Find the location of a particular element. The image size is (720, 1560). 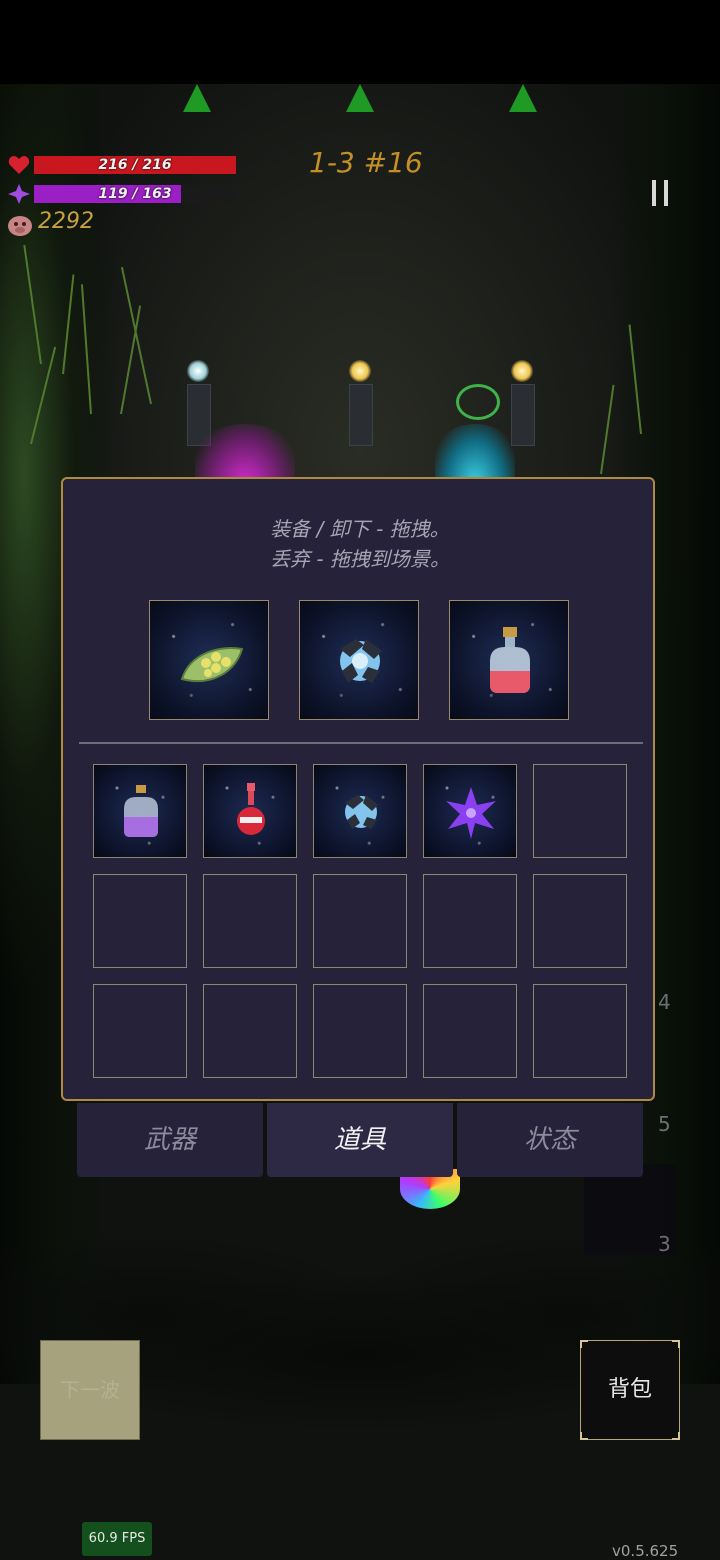

hp-row: 216 / 216 is located at coordinates (122, 165).